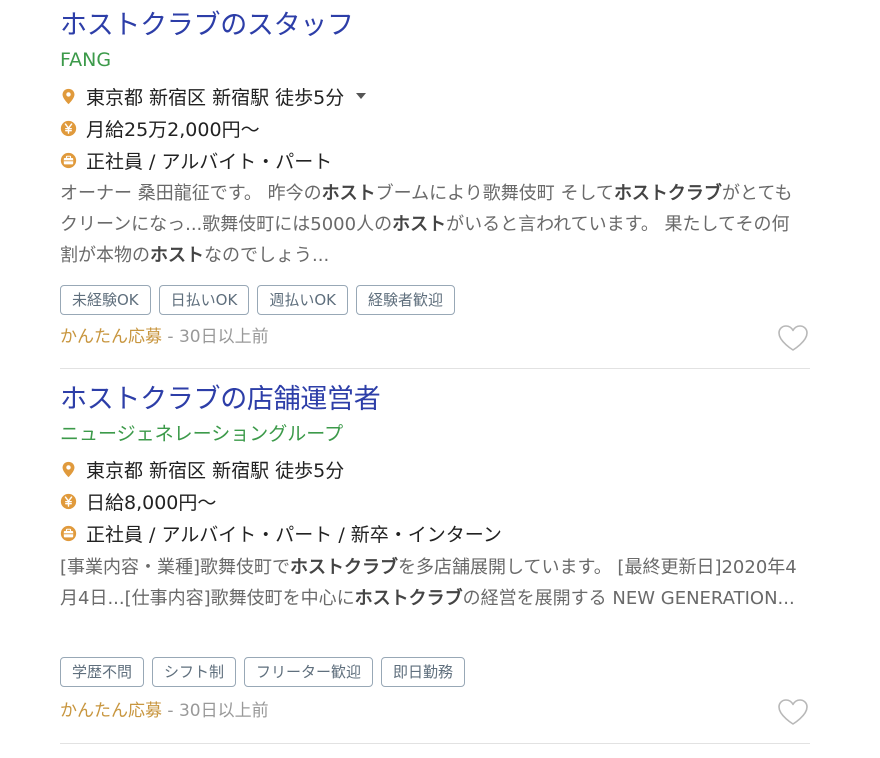 The height and width of the screenshot is (758, 880). Describe the element at coordinates (220, 400) in the screenshot. I see `job-title-link: ホストクラブの店舗運営者` at that location.